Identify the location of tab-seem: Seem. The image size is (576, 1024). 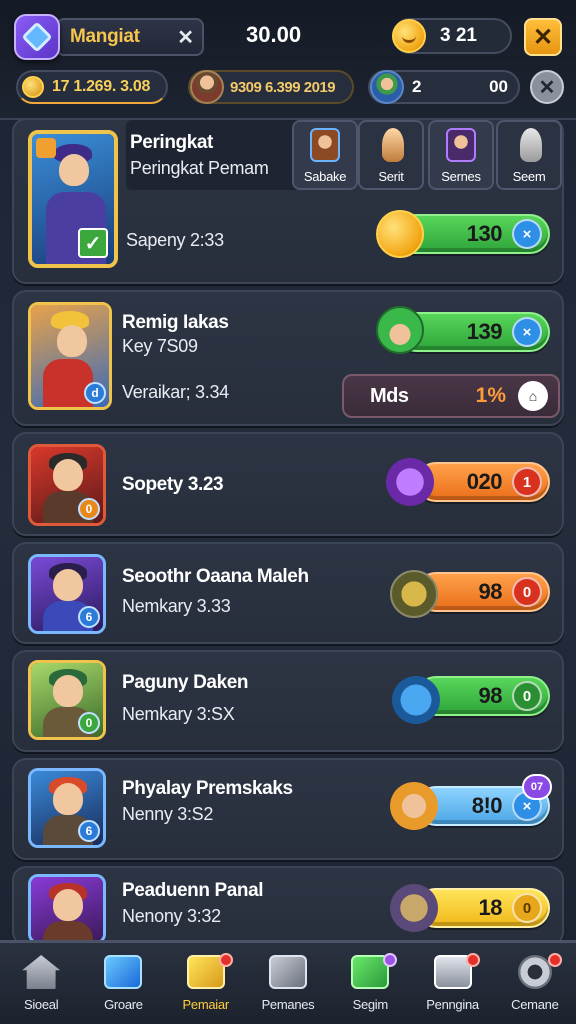
(529, 155).